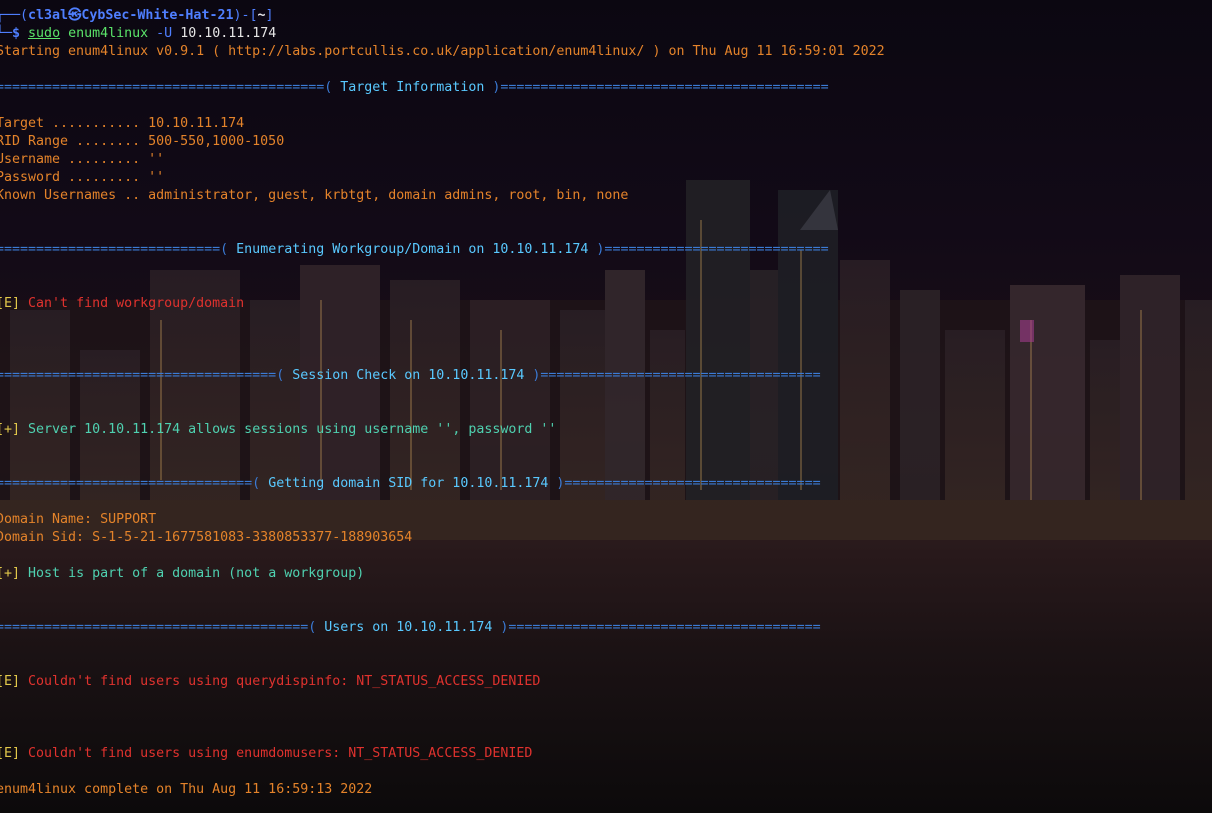 This screenshot has height=813, width=1212. What do you see at coordinates (14, 15) in the screenshot?
I see `prompt-corner: ┌──(` at bounding box center [14, 15].